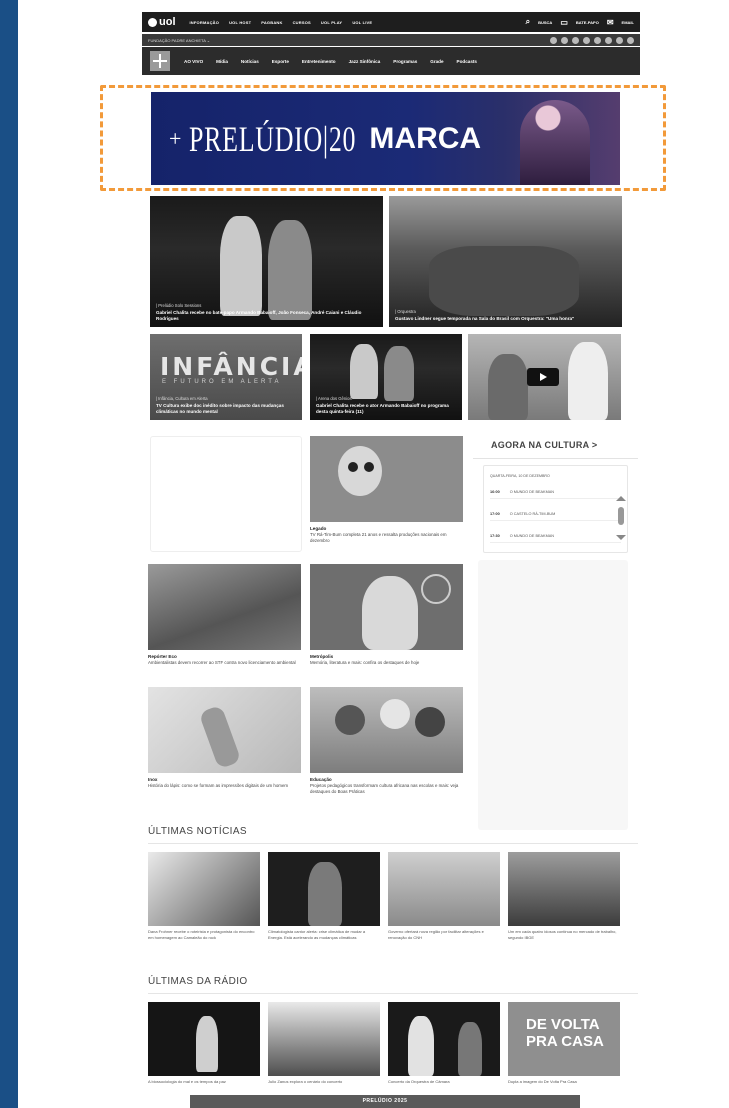 Image resolution: width=729 pixels, height=1108 pixels. Describe the element at coordinates (331, 22) in the screenshot. I see `top-link: UOL PLAY` at that location.